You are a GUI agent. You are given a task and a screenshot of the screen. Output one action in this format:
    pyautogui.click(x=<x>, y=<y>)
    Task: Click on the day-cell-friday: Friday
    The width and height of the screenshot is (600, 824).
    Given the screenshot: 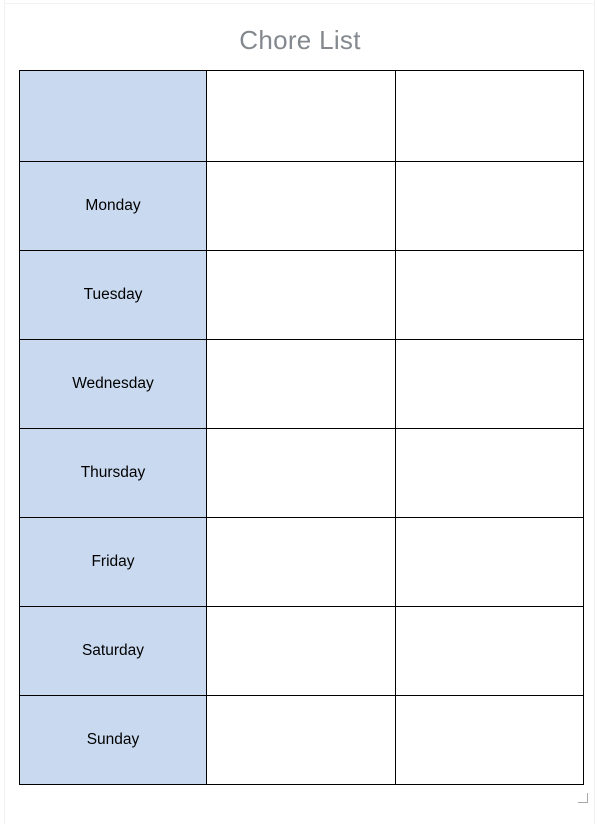 What is the action you would take?
    pyautogui.click(x=113, y=562)
    